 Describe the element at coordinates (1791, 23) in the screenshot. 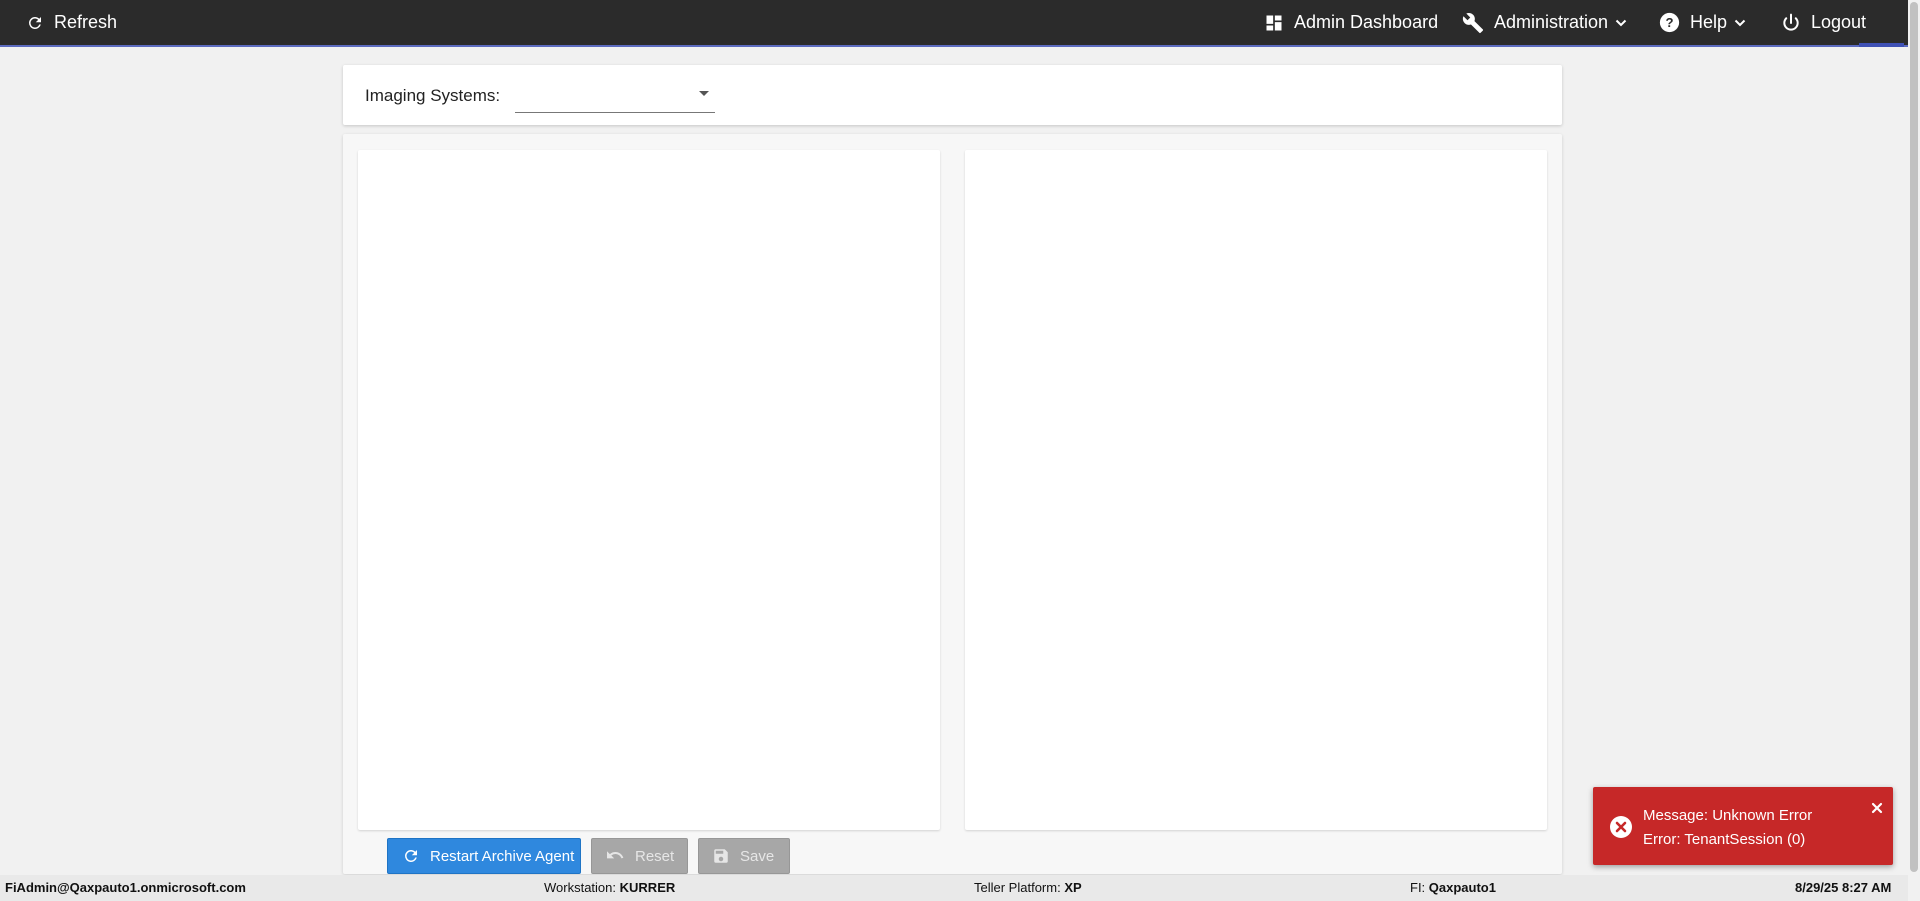

I see `power-icon` at that location.